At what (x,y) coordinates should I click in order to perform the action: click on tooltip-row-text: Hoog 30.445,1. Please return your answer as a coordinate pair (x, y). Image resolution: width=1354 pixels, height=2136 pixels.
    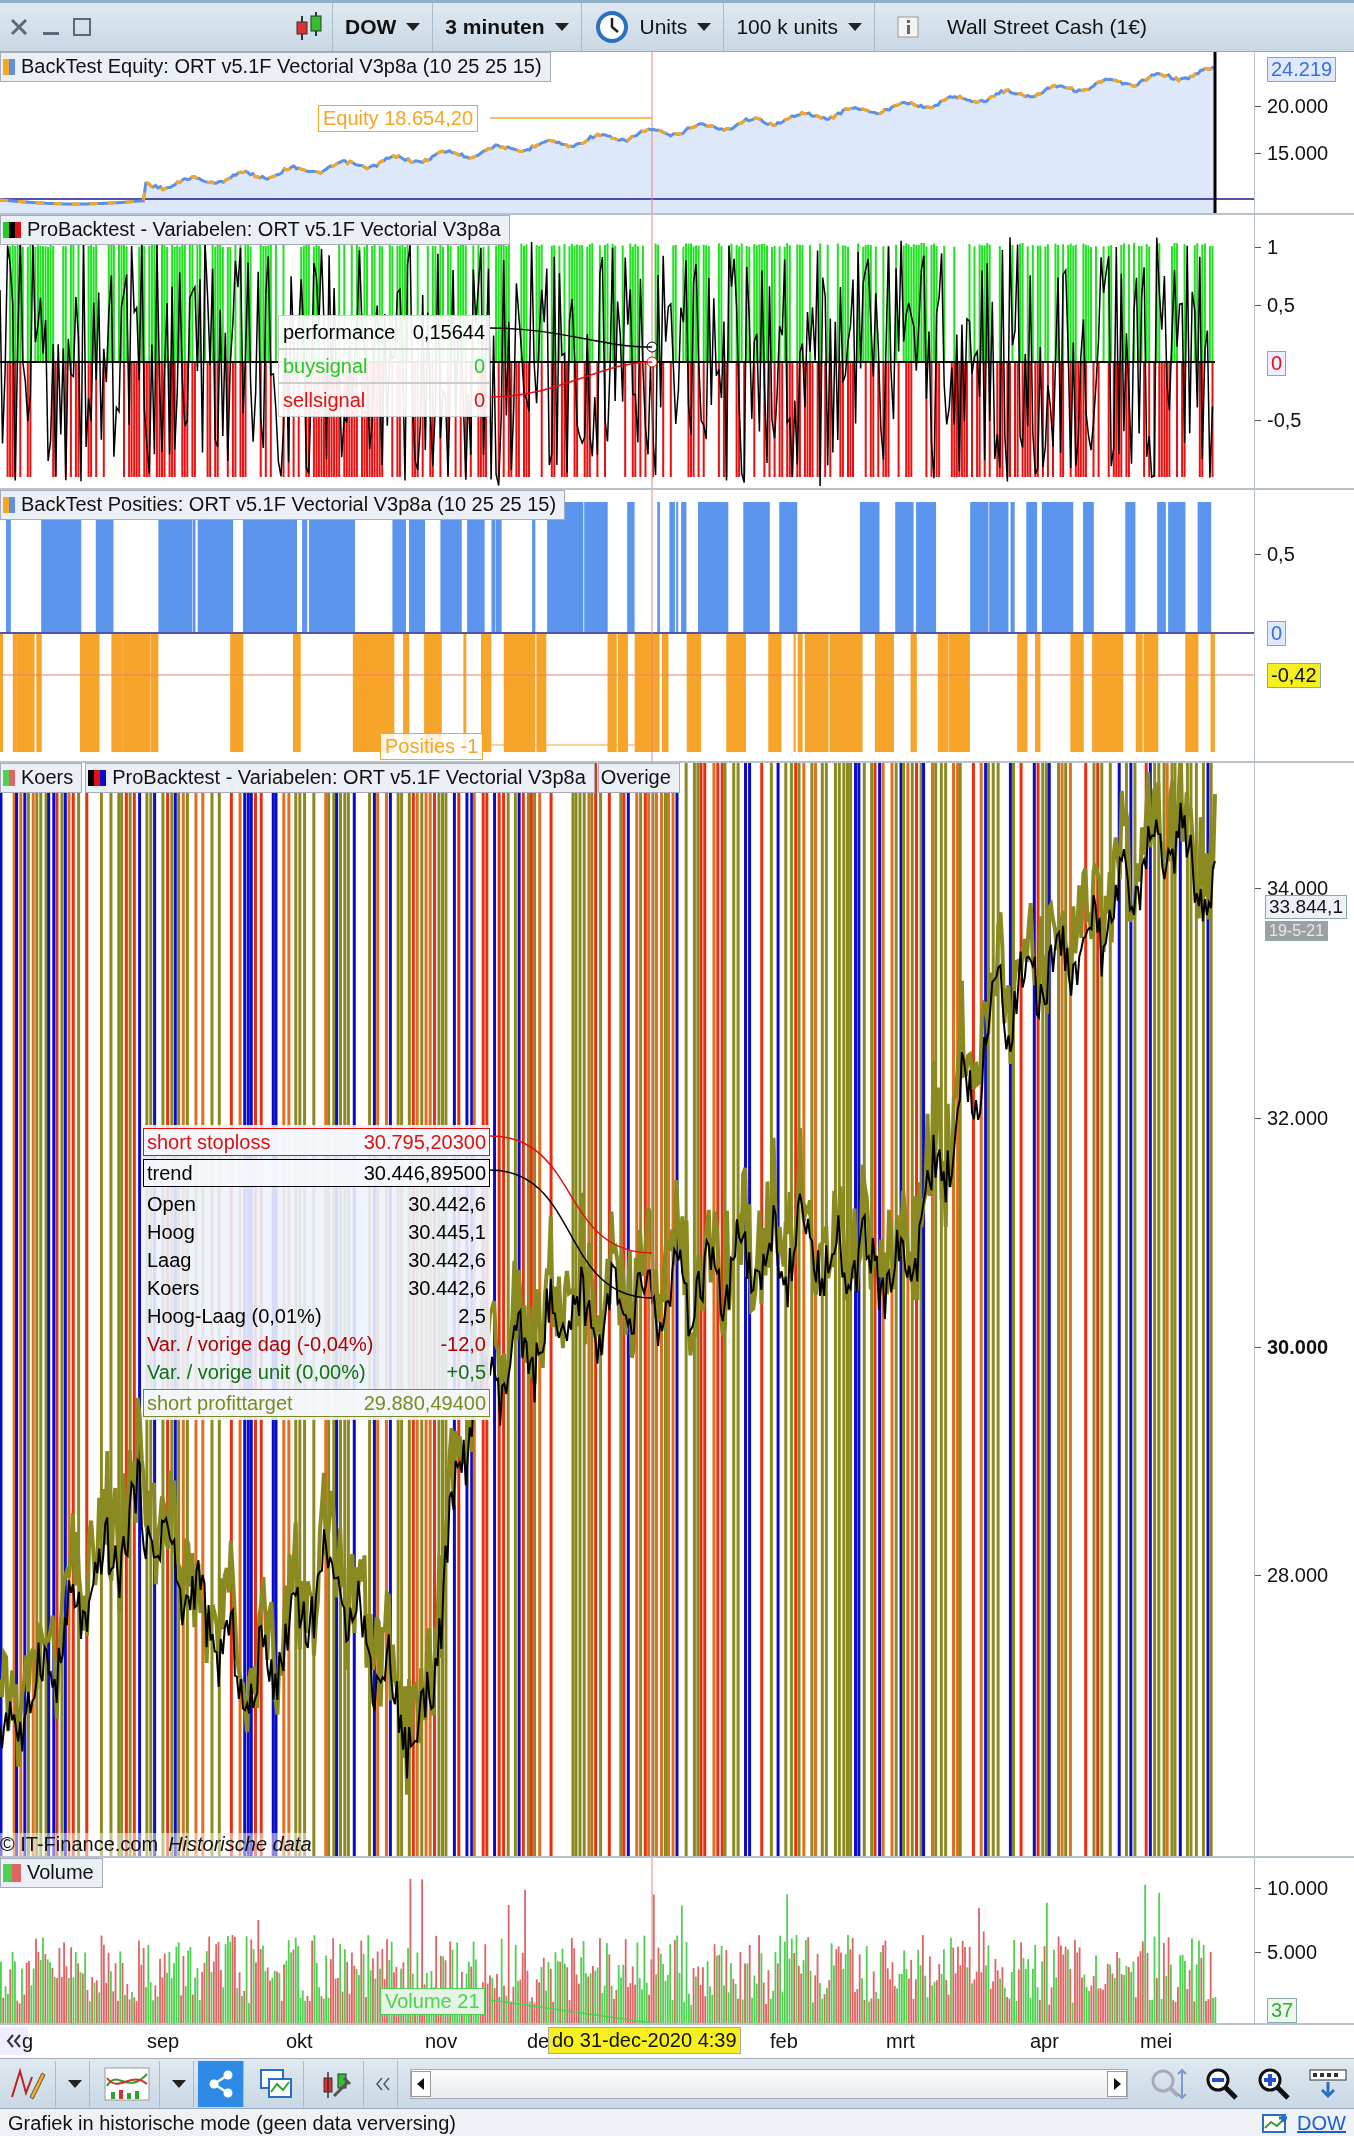
    Looking at the image, I should click on (316, 1232).